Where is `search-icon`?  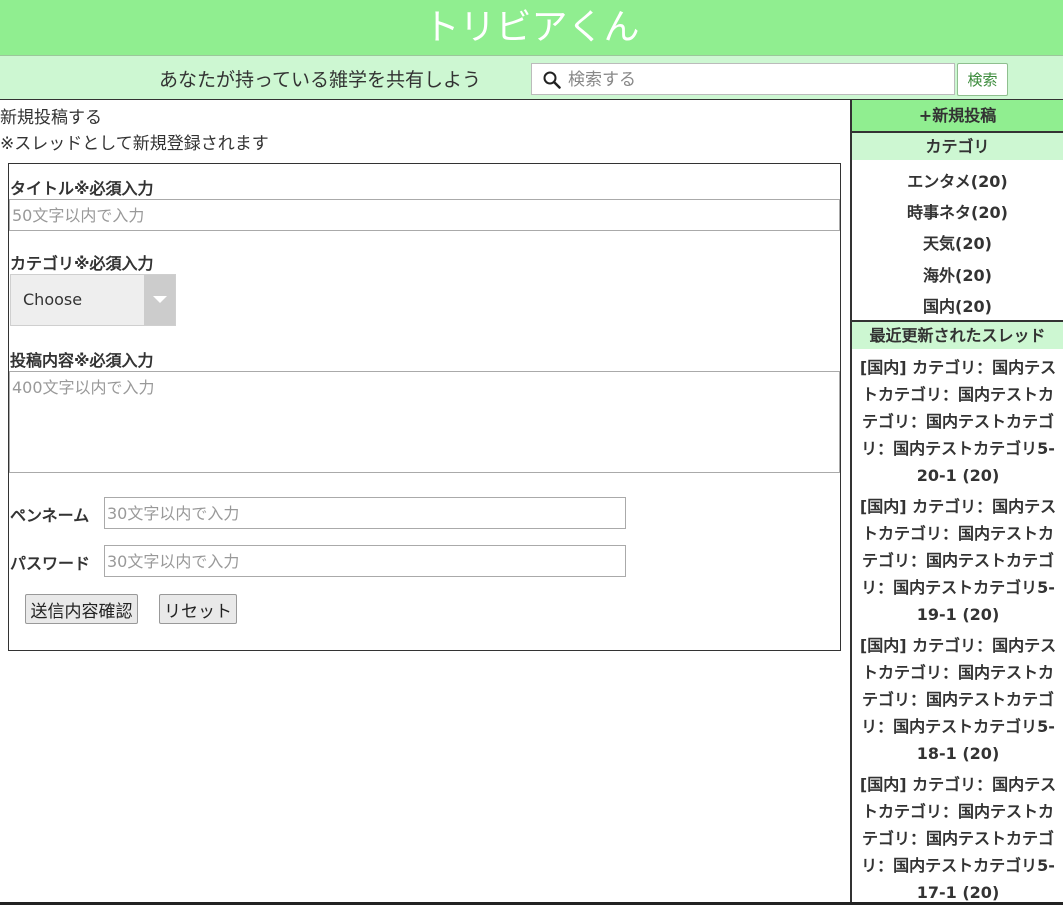
search-icon is located at coordinates (552, 80).